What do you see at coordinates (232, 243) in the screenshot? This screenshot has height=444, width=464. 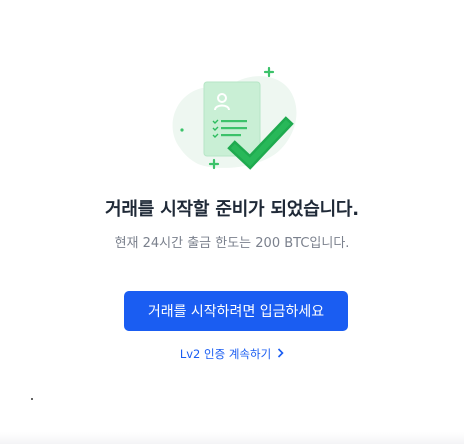 I see `withdrawal-limit-text: 현재 24시간 출금 한도는 200 BTC입니다.` at bounding box center [232, 243].